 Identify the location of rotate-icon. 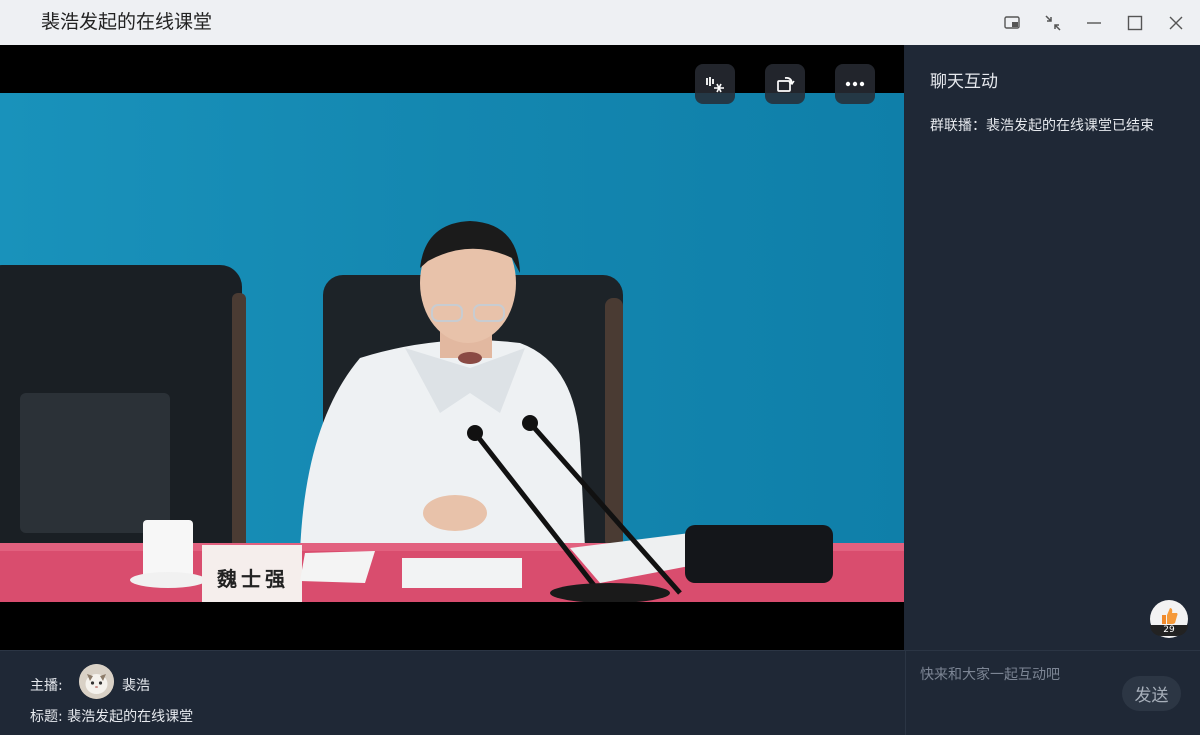
(786, 84).